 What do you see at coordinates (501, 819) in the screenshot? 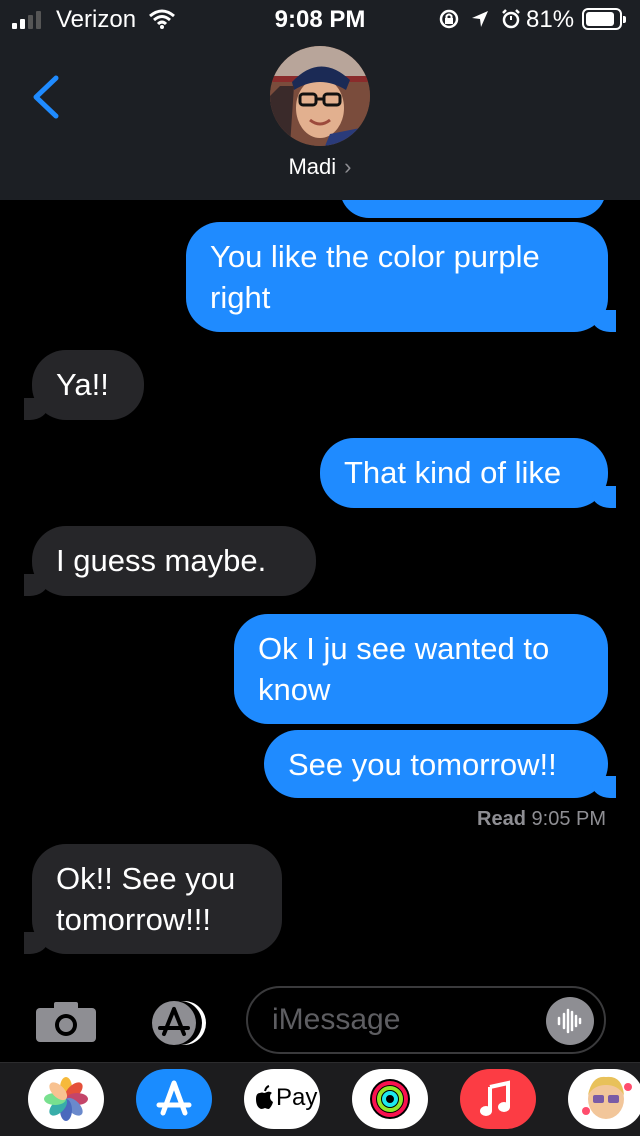
I see `read-label: Read` at bounding box center [501, 819].